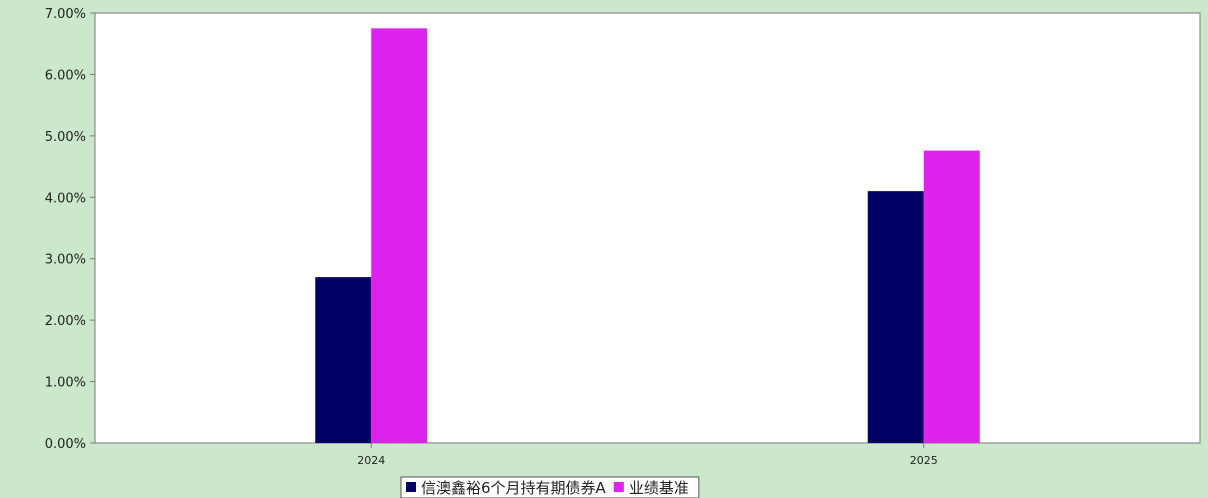 This screenshot has height=498, width=1208. I want to click on y-tick-label: 3.00%, so click(65, 260).